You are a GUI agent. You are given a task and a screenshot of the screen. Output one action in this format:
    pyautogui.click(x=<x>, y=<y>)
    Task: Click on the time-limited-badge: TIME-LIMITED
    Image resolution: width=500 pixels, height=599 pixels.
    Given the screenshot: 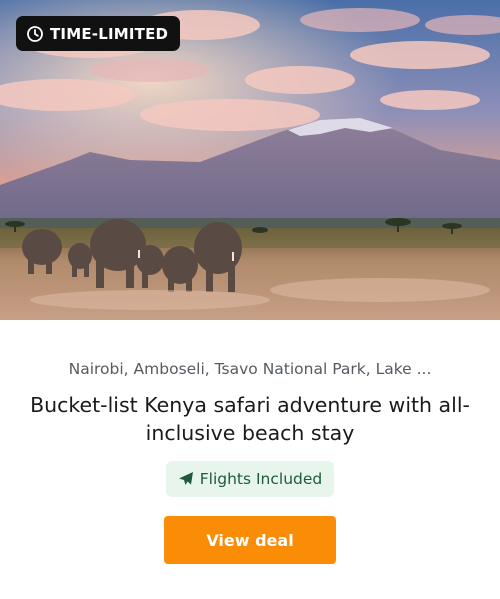 What is the action you would take?
    pyautogui.click(x=98, y=33)
    